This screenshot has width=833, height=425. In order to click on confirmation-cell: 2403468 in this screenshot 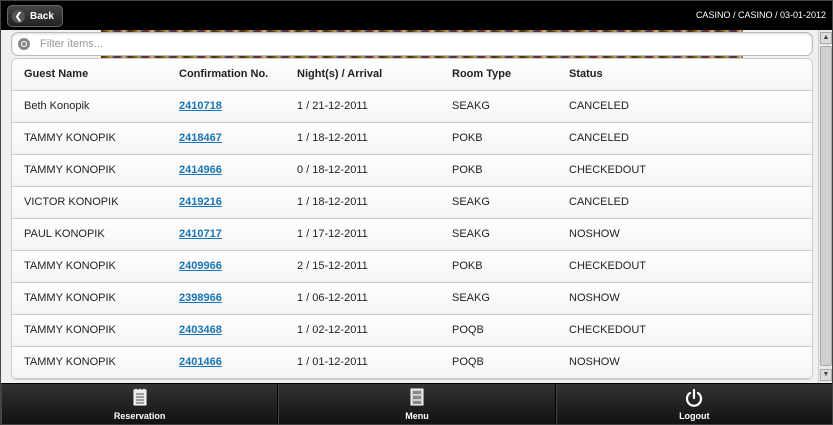, I will do `click(200, 330)`.